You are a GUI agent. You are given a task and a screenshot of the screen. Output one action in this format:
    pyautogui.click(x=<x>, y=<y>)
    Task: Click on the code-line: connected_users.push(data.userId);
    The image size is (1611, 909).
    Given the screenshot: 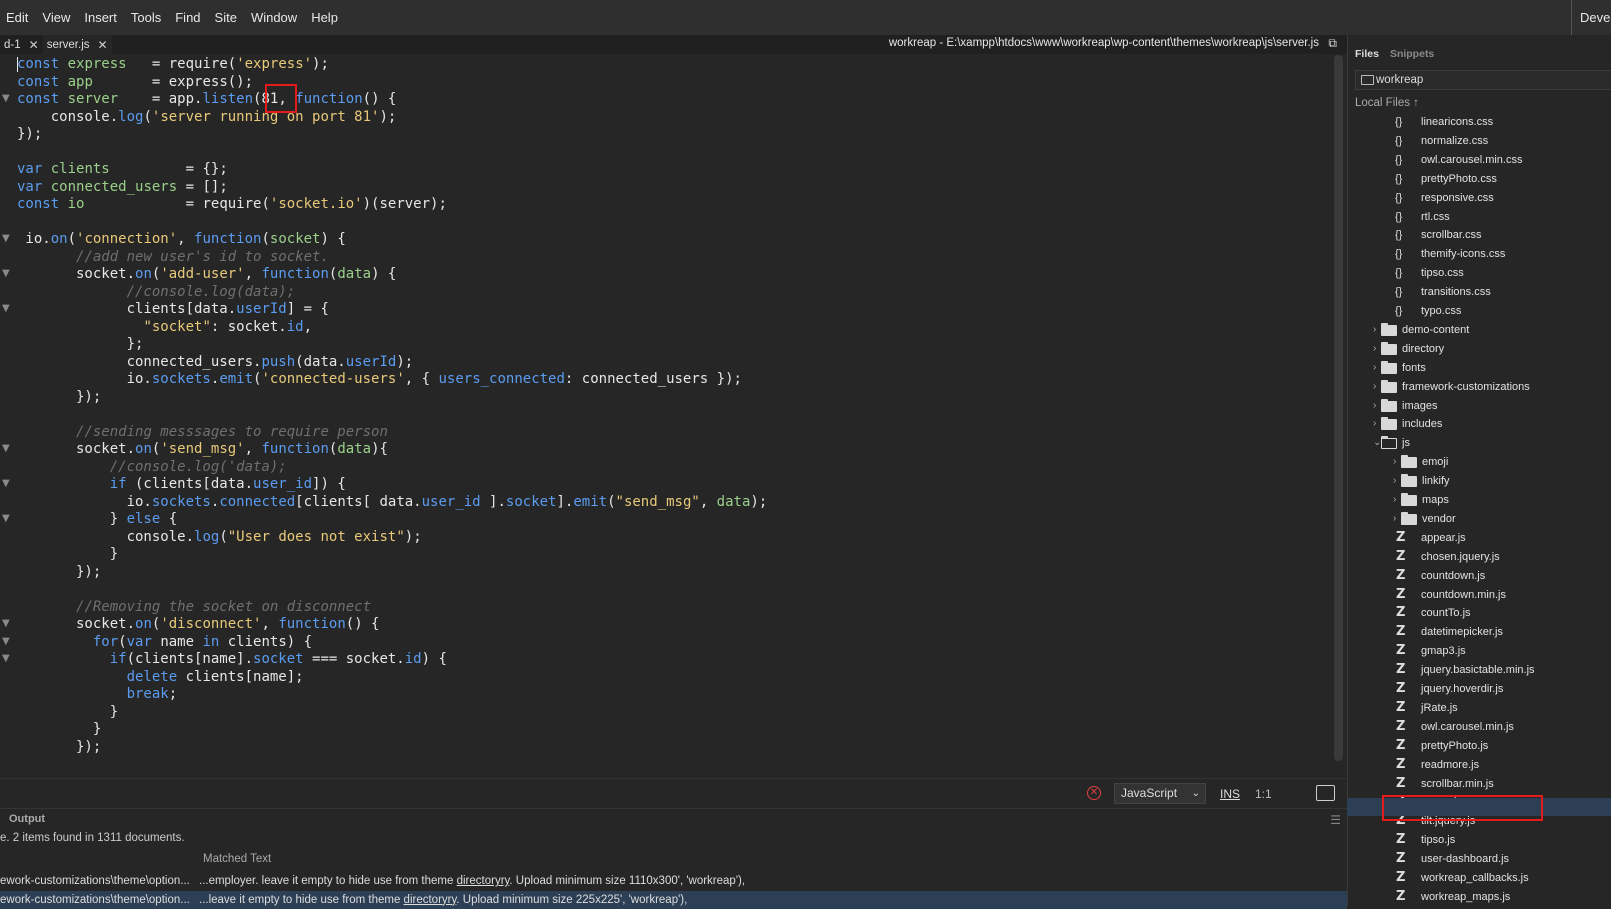 What is the action you would take?
    pyautogui.click(x=215, y=362)
    